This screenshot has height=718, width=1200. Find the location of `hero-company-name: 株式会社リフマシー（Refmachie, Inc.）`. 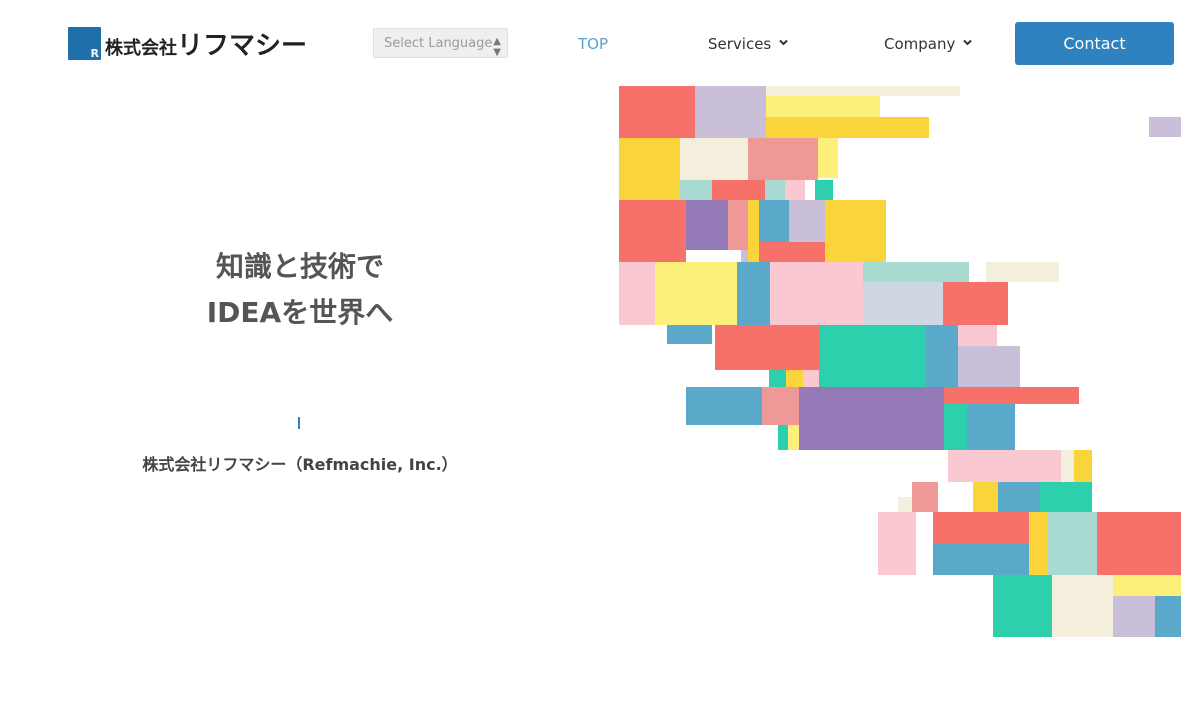

hero-company-name: 株式会社リフマシー（Refmachie, Inc.） is located at coordinates (300, 464).